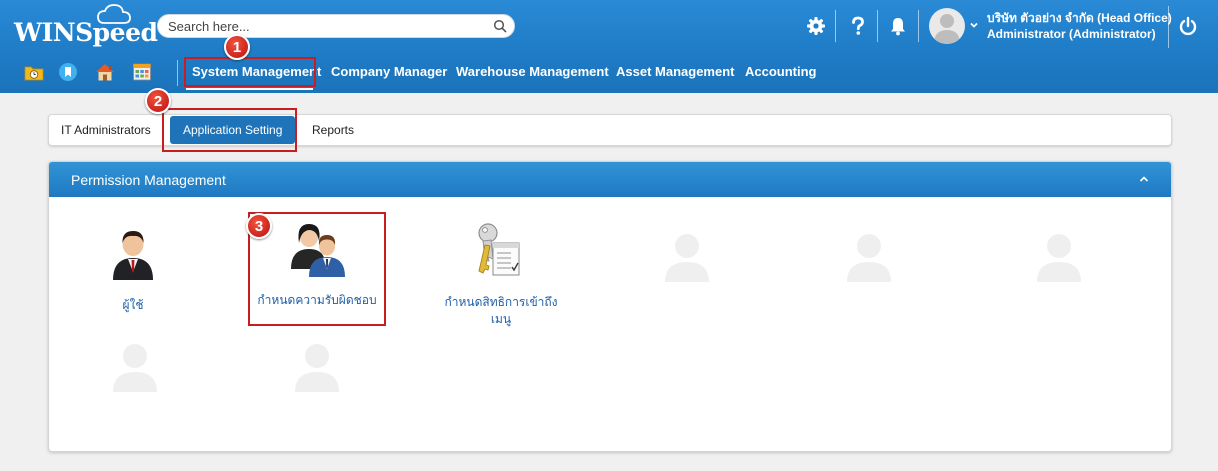 The height and width of the screenshot is (471, 1218). What do you see at coordinates (148, 180) in the screenshot?
I see `panel-title: Permission Management` at bounding box center [148, 180].